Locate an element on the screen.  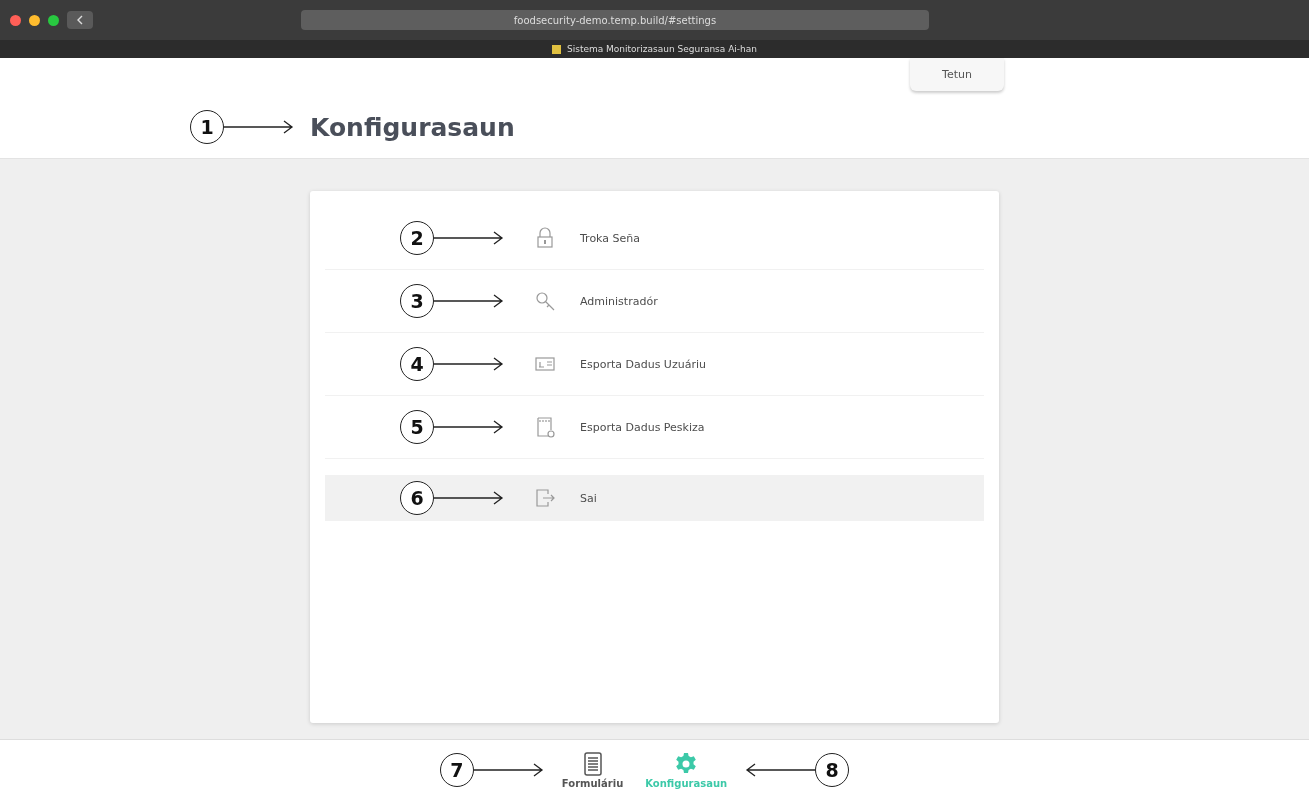
settings-icon is located at coordinates (686, 763).